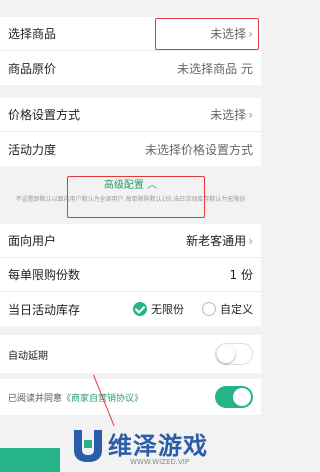 The width and height of the screenshot is (320, 472). I want to click on agreement-section: 已阅读并同意《商家自营销协议》, so click(130, 397).